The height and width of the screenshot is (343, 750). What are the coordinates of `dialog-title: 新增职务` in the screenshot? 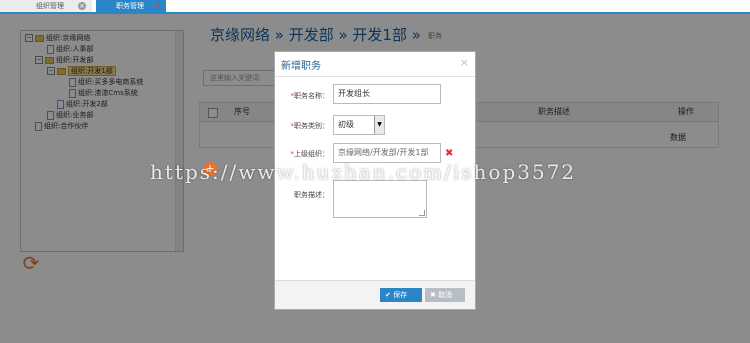 It's located at (301, 66).